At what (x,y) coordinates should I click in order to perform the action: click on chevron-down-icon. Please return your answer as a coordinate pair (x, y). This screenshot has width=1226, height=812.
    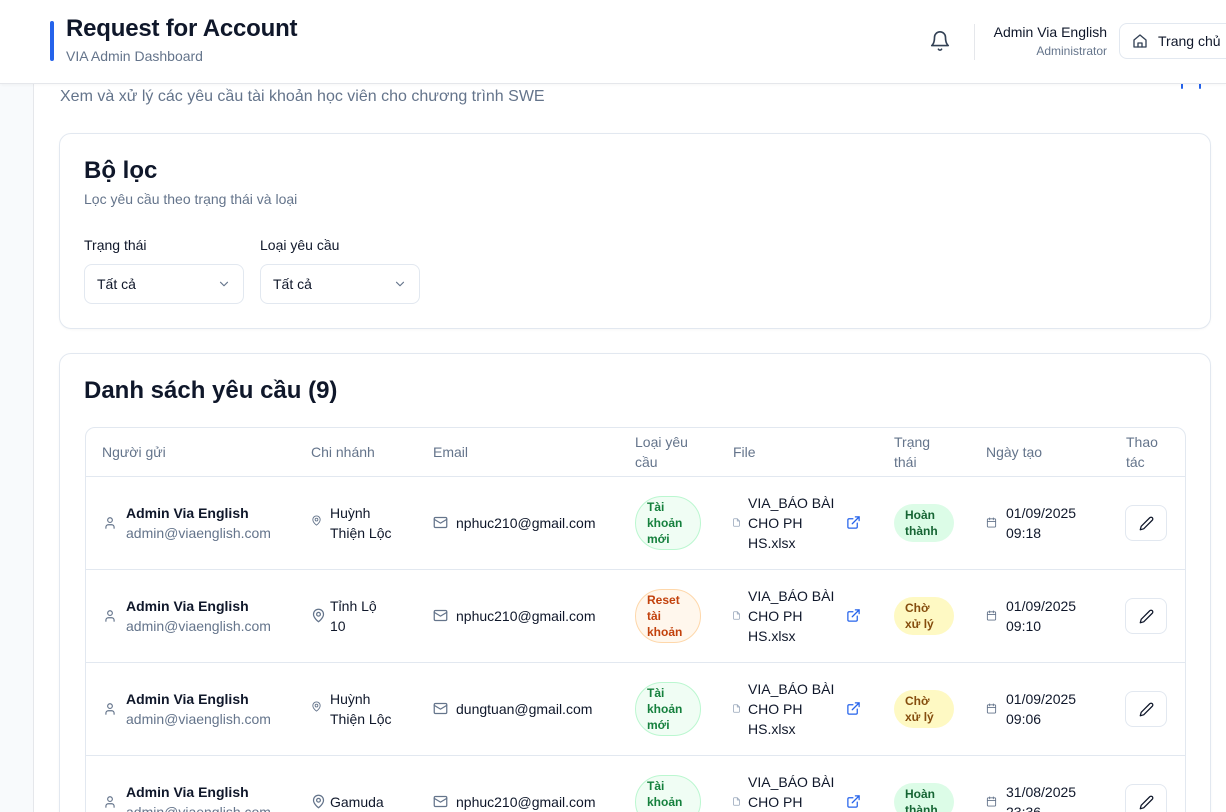
    Looking at the image, I should click on (224, 284).